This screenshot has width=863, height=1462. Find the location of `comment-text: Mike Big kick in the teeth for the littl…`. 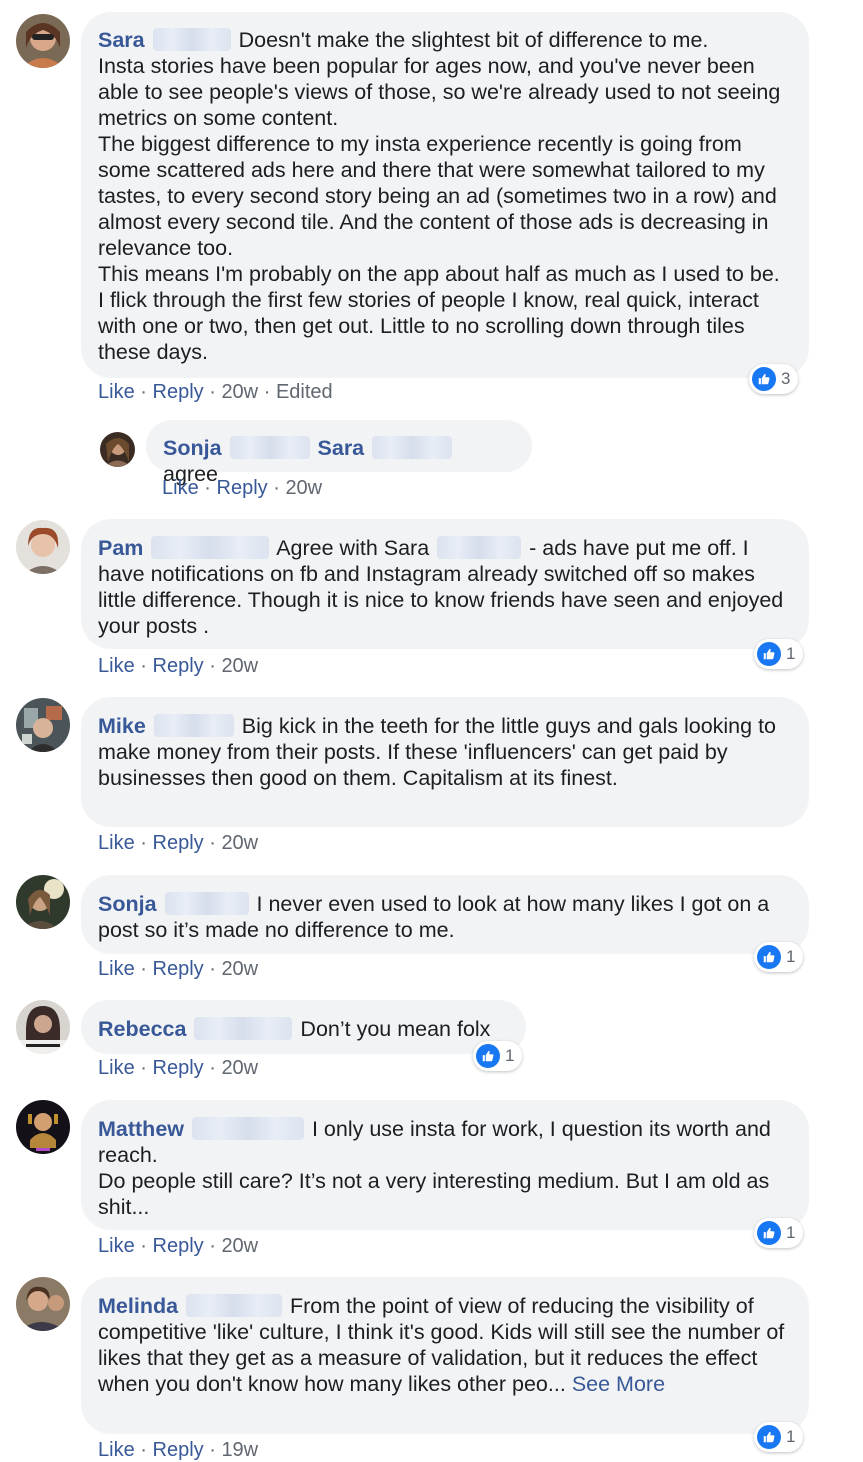

comment-text: Mike Big kick in the teeth for the littl… is located at coordinates (444, 752).